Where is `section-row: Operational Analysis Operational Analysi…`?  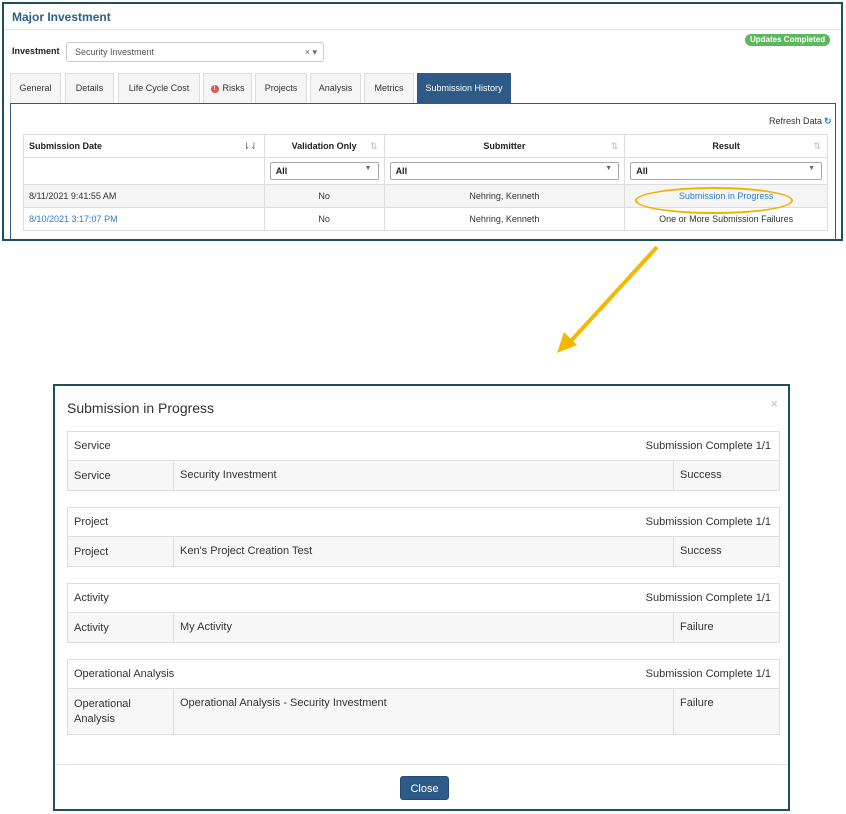 section-row: Operational Analysis Operational Analysi… is located at coordinates (423, 711).